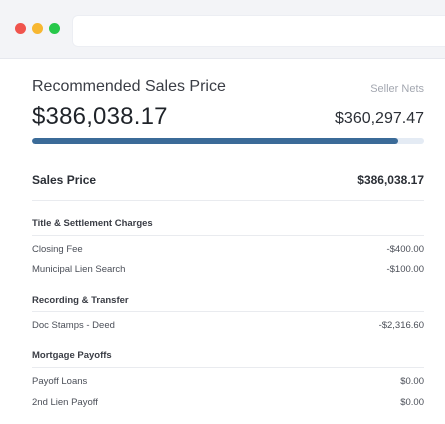  I want to click on window-titlebar, so click(222, 29).